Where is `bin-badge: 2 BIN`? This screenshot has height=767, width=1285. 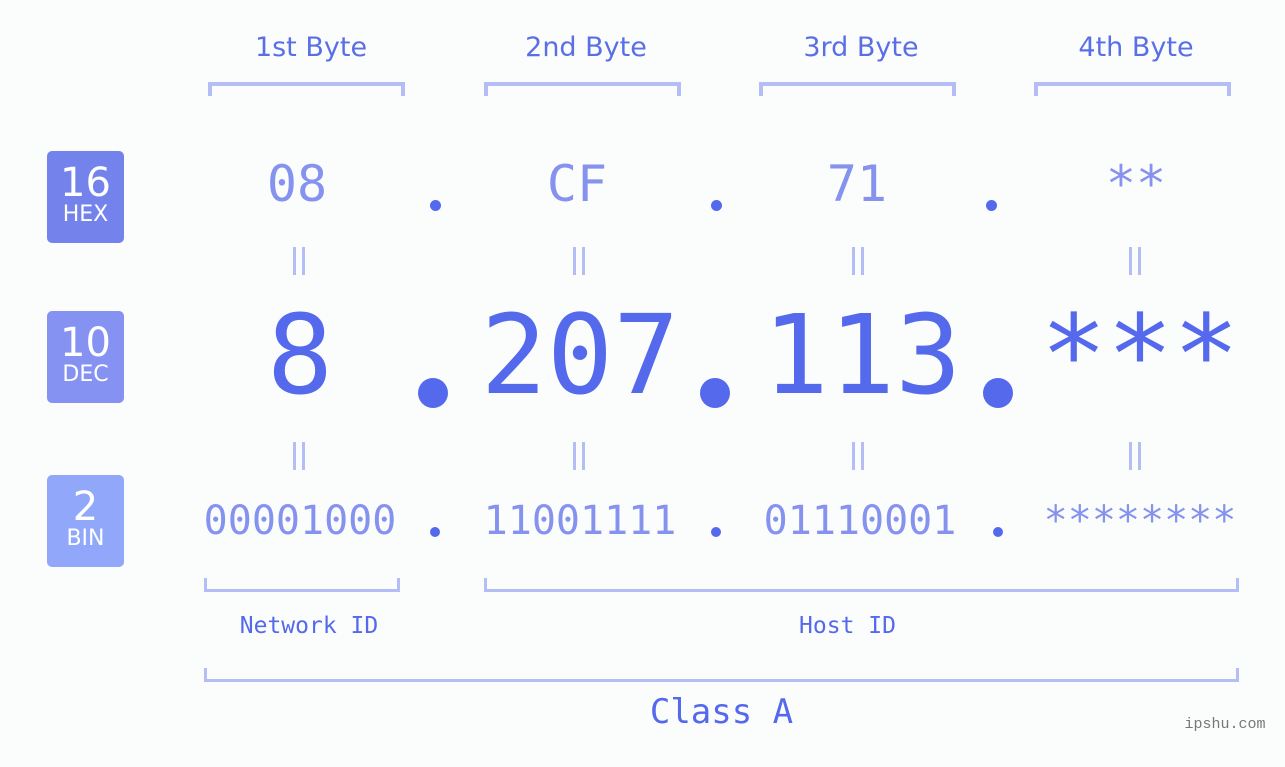
bin-badge: 2 BIN is located at coordinates (85, 521).